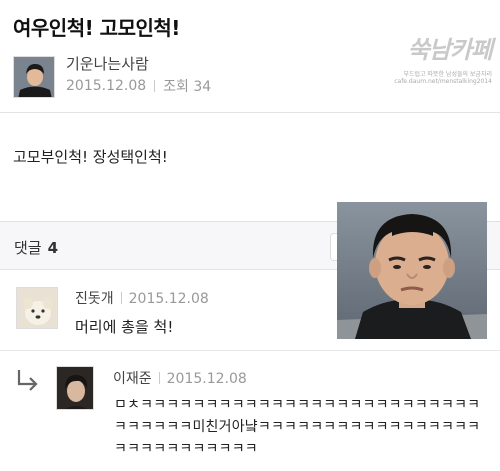 The image size is (500, 471). What do you see at coordinates (94, 299) in the screenshot?
I see `commenter-name: 진돗개` at bounding box center [94, 299].